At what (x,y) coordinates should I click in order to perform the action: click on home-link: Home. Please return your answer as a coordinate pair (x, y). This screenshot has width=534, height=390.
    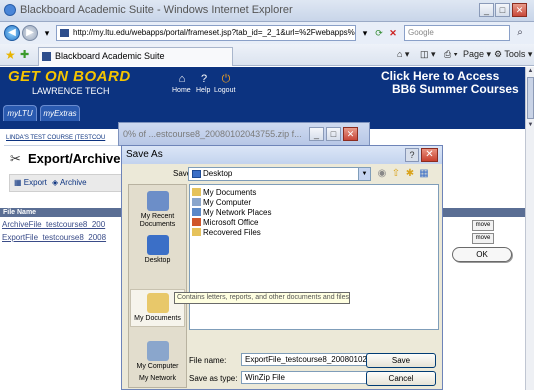
    Looking at the image, I should click on (181, 90).